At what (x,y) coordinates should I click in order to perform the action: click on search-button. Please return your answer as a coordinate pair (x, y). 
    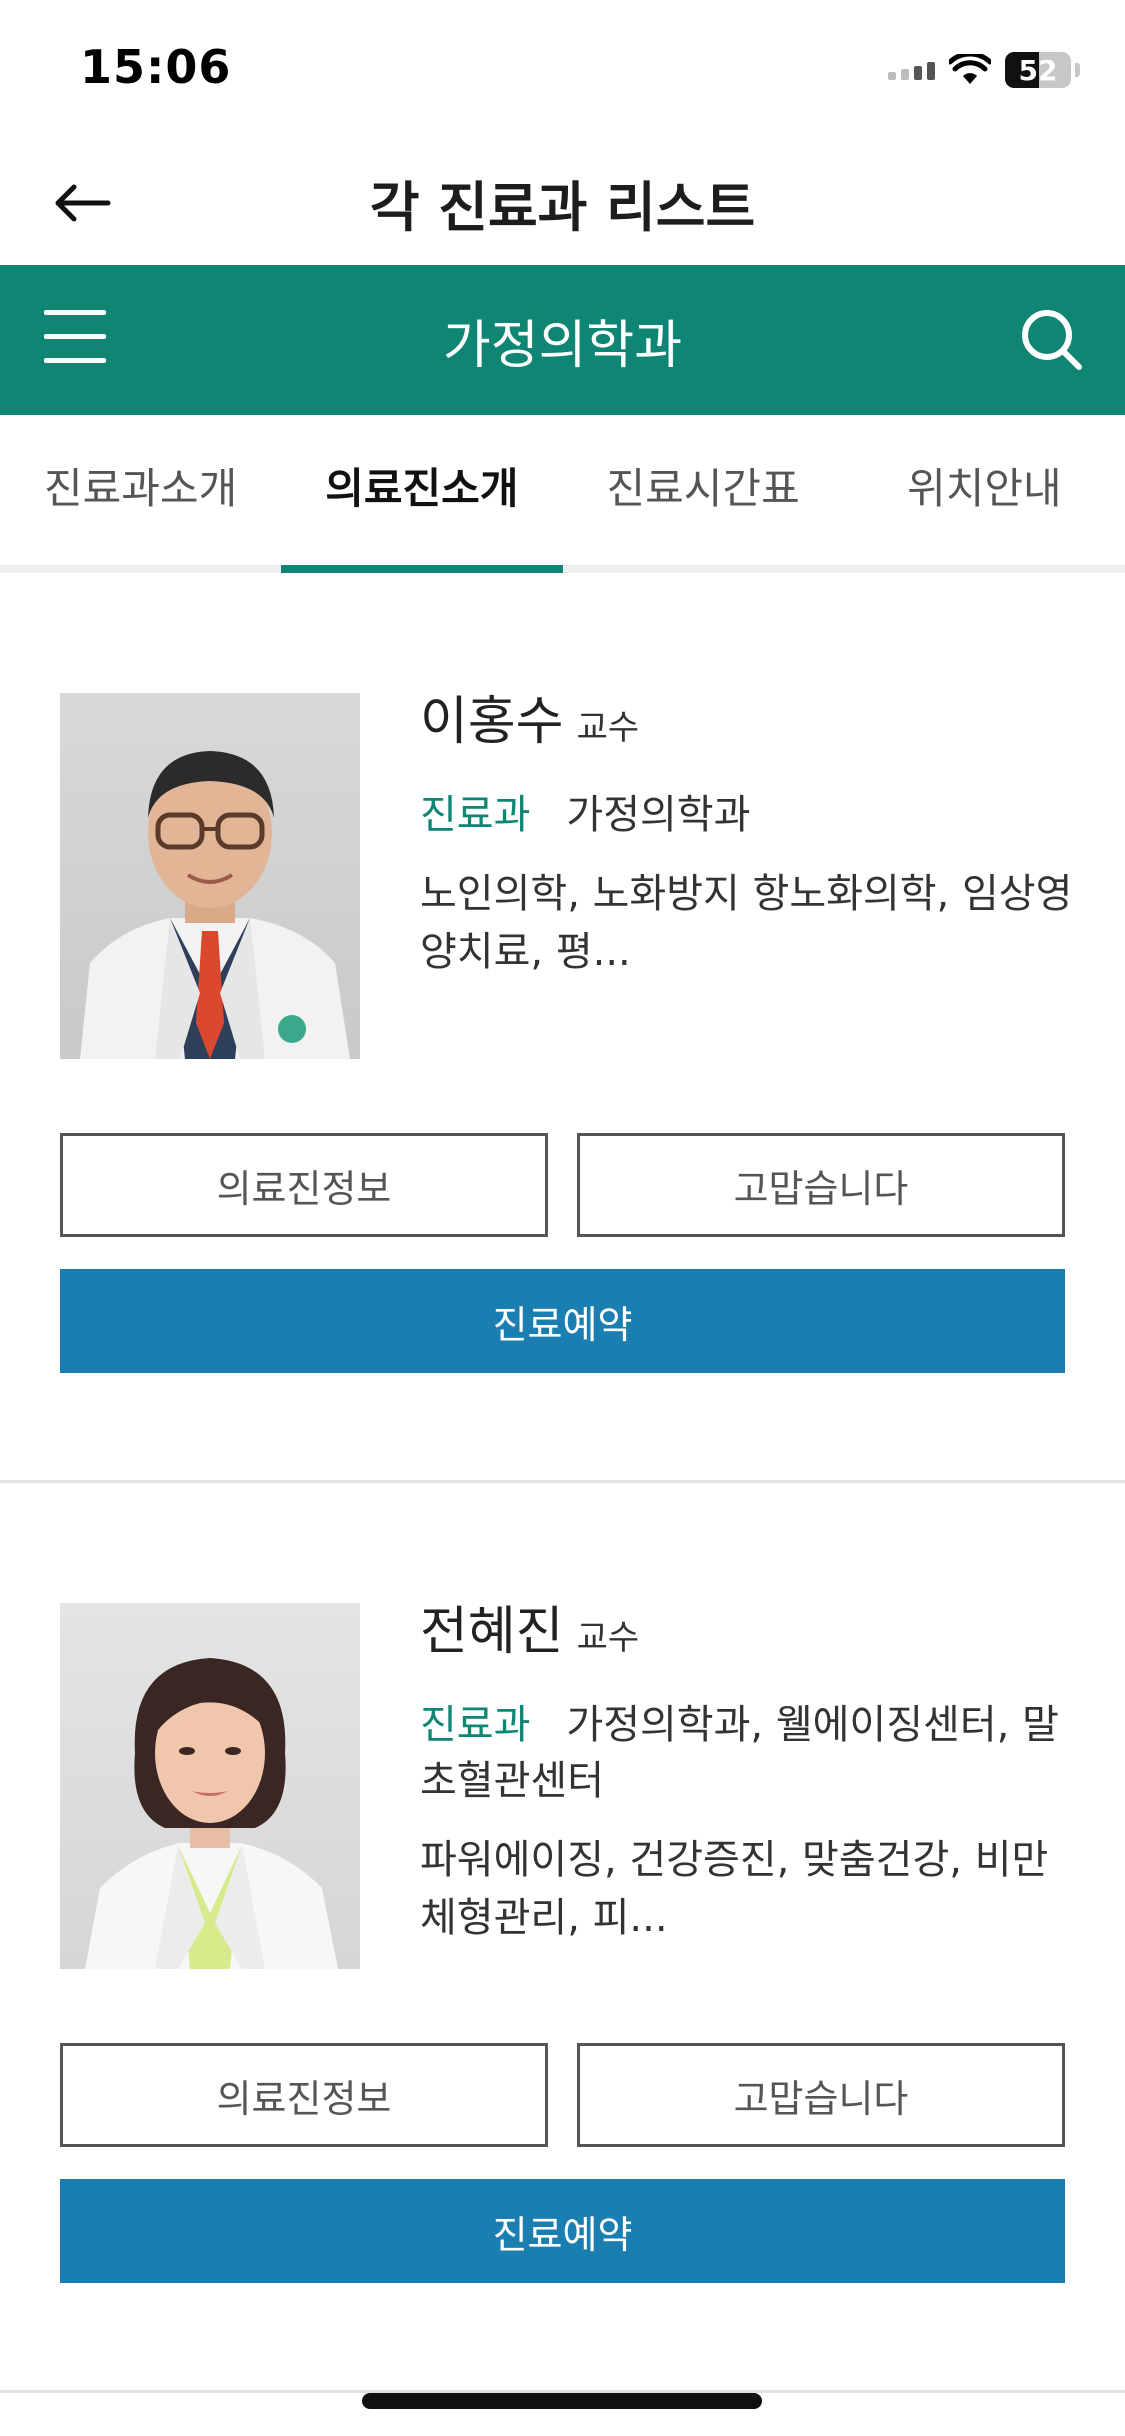
    Looking at the image, I should click on (1052, 340).